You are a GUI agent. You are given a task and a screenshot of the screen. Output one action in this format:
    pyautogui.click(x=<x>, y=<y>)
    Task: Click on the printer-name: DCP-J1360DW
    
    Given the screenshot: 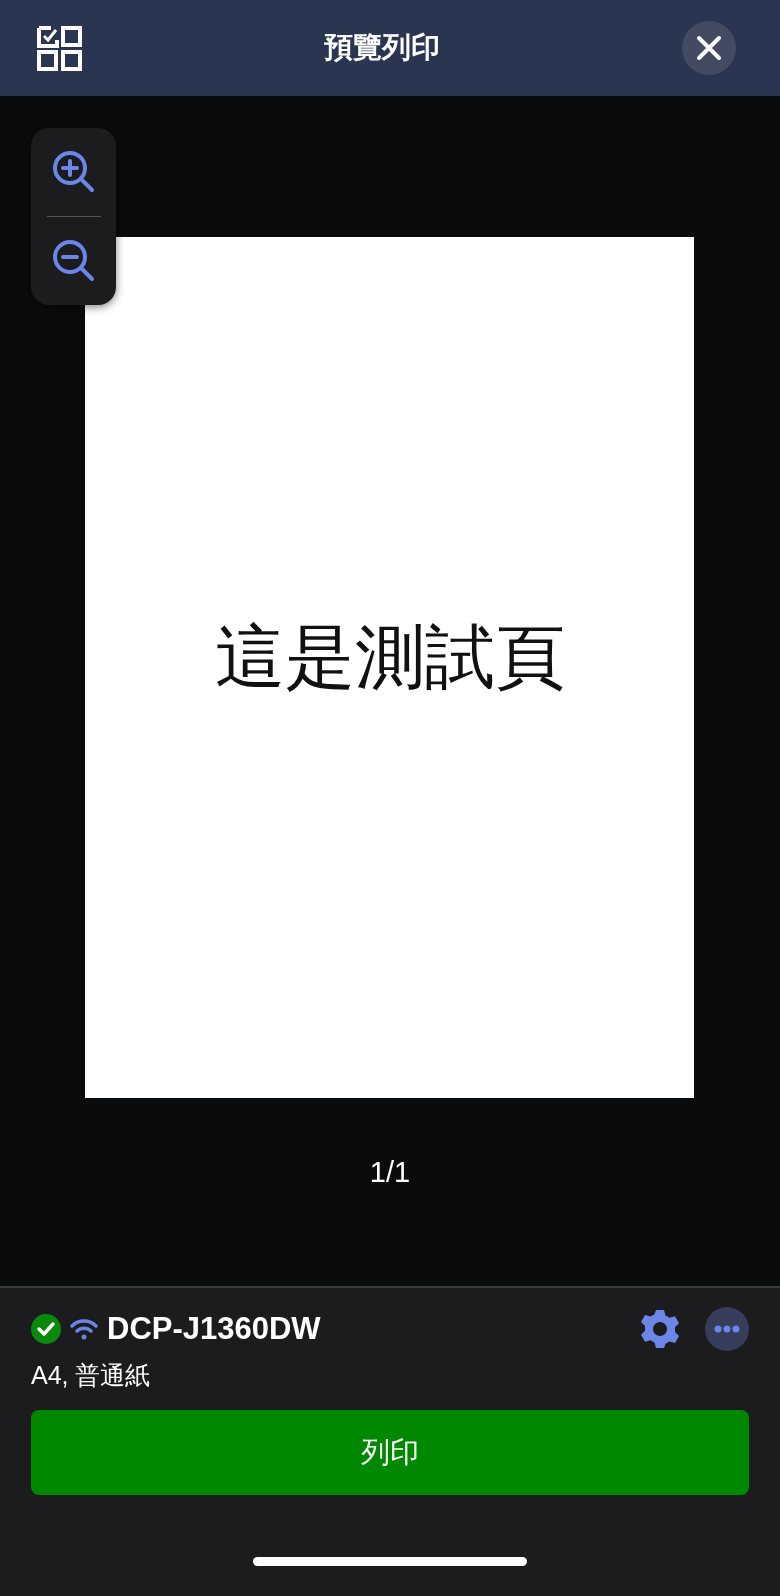 What is the action you would take?
    pyautogui.click(x=214, y=1329)
    